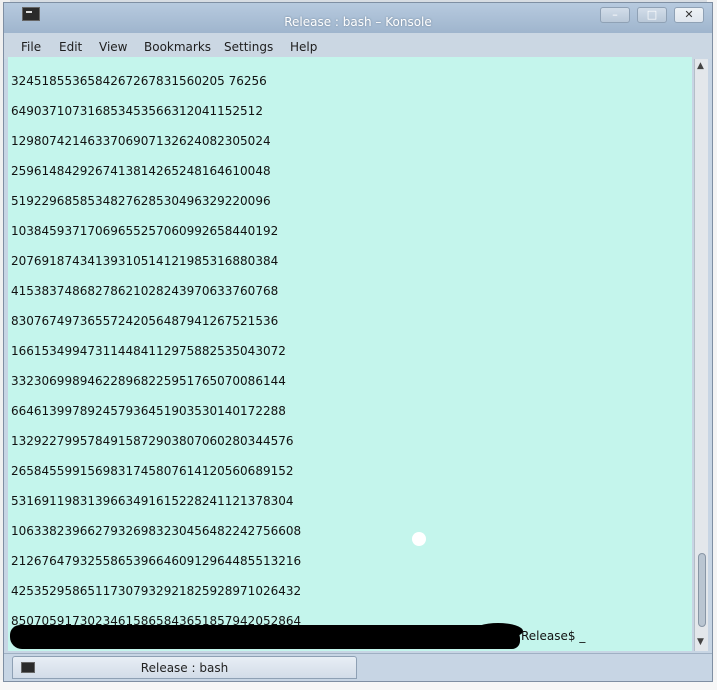  I want to click on menu-bar: File Edit View Bookmarks Settings Help, so click(358, 46).